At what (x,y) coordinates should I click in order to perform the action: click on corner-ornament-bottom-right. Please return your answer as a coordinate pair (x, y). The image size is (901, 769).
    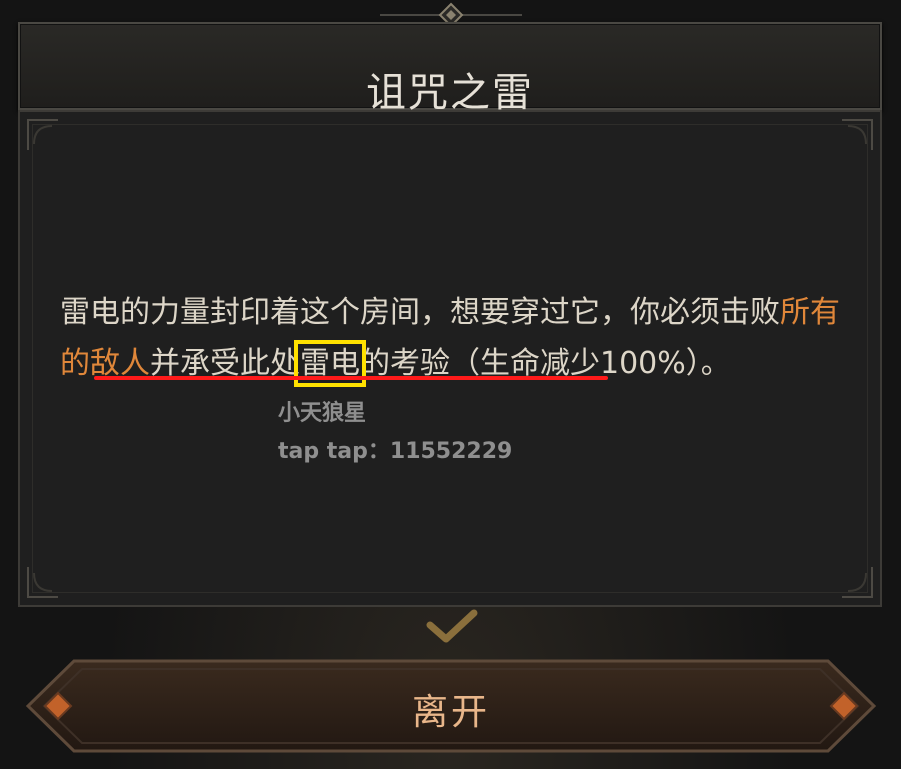
    Looking at the image, I should click on (857, 582).